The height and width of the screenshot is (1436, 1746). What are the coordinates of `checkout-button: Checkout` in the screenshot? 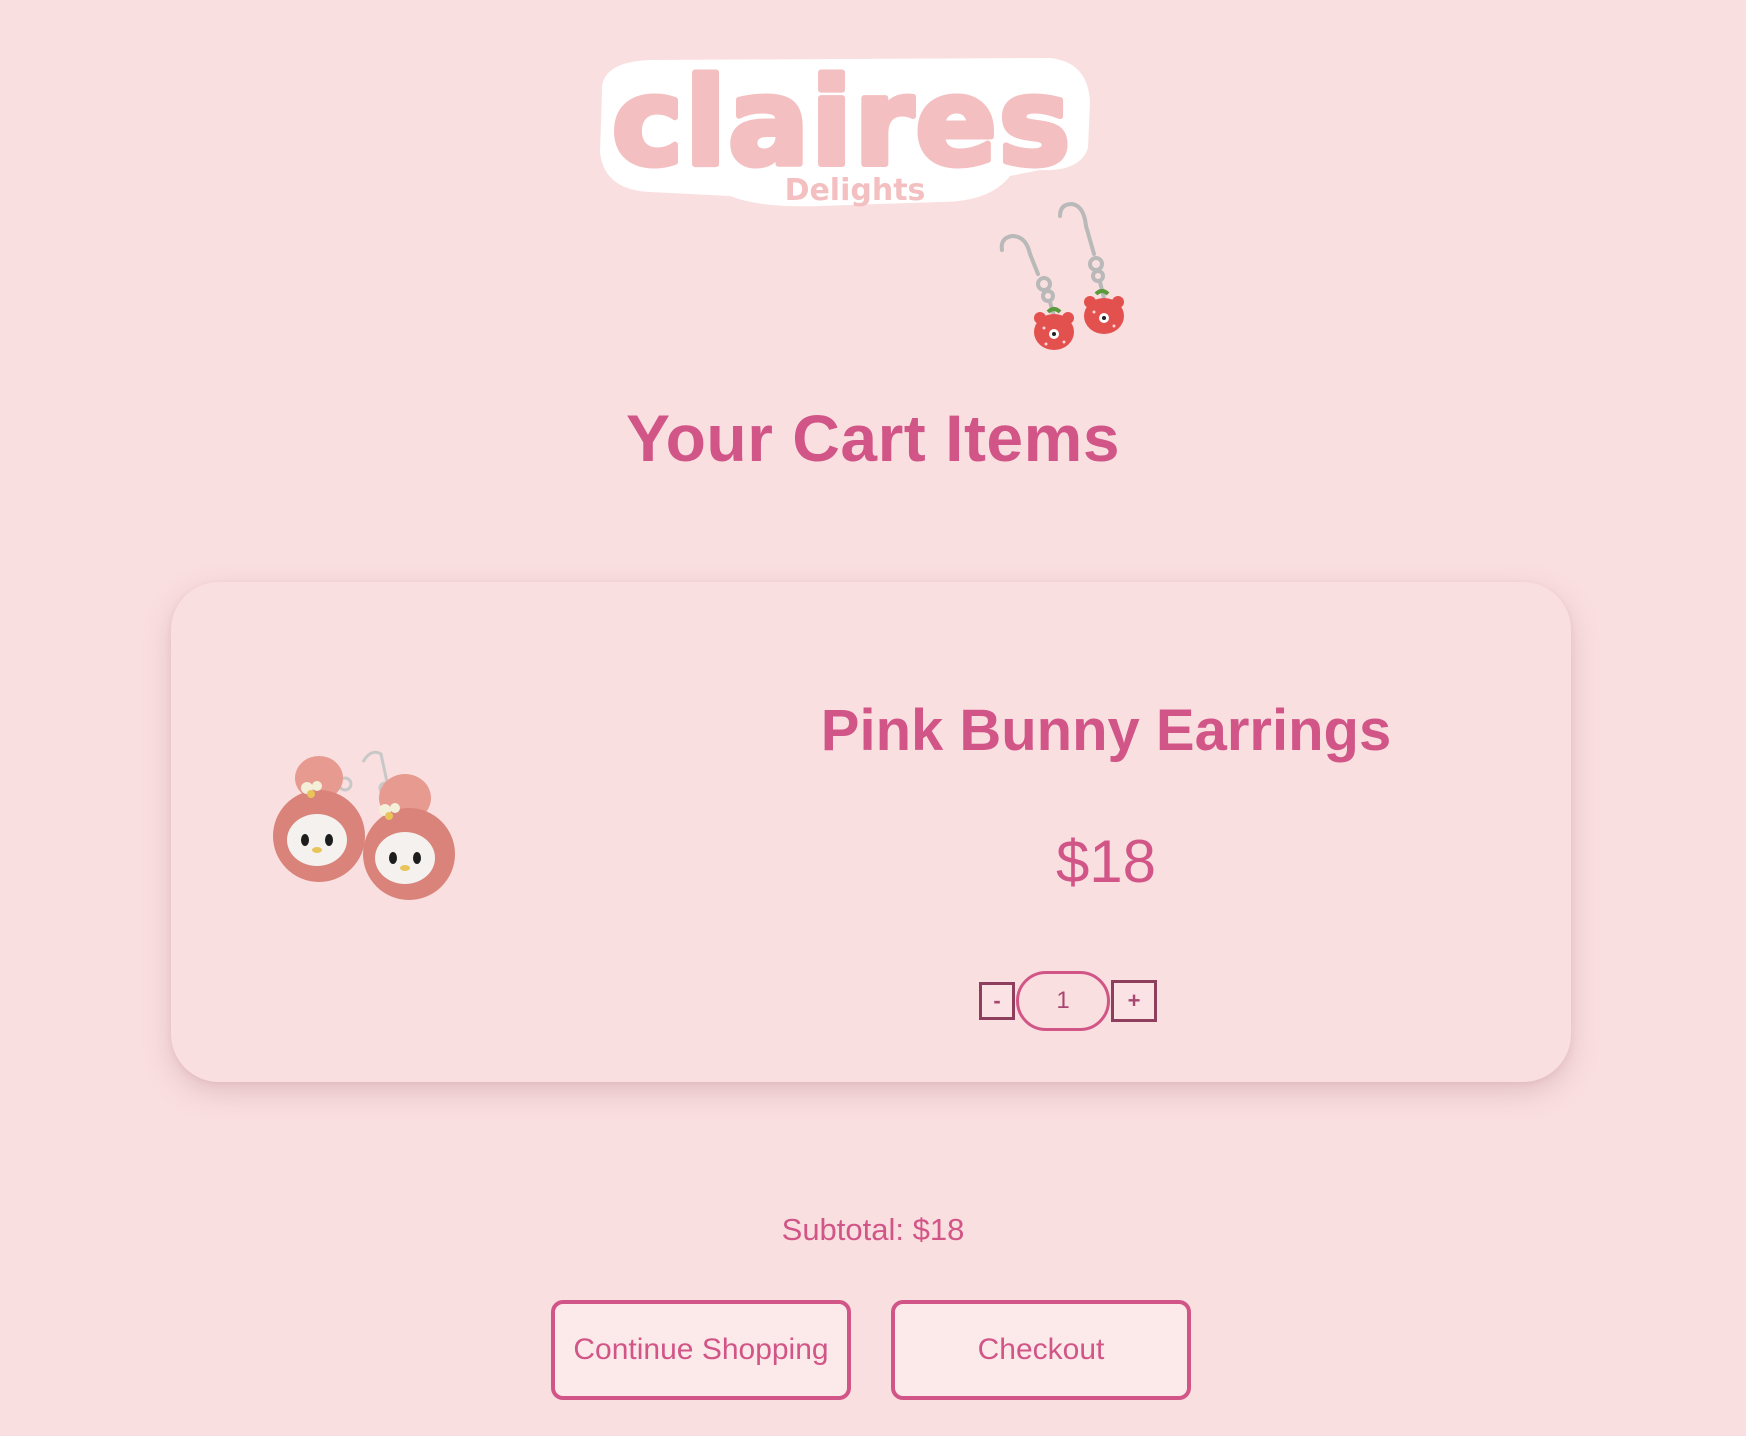 It's located at (1041, 1350).